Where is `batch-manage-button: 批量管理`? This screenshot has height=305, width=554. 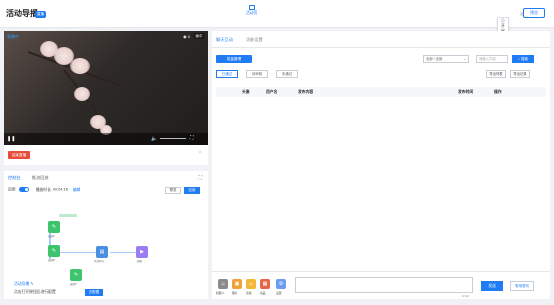
batch-manage-button: 批量管理 is located at coordinates (234, 59).